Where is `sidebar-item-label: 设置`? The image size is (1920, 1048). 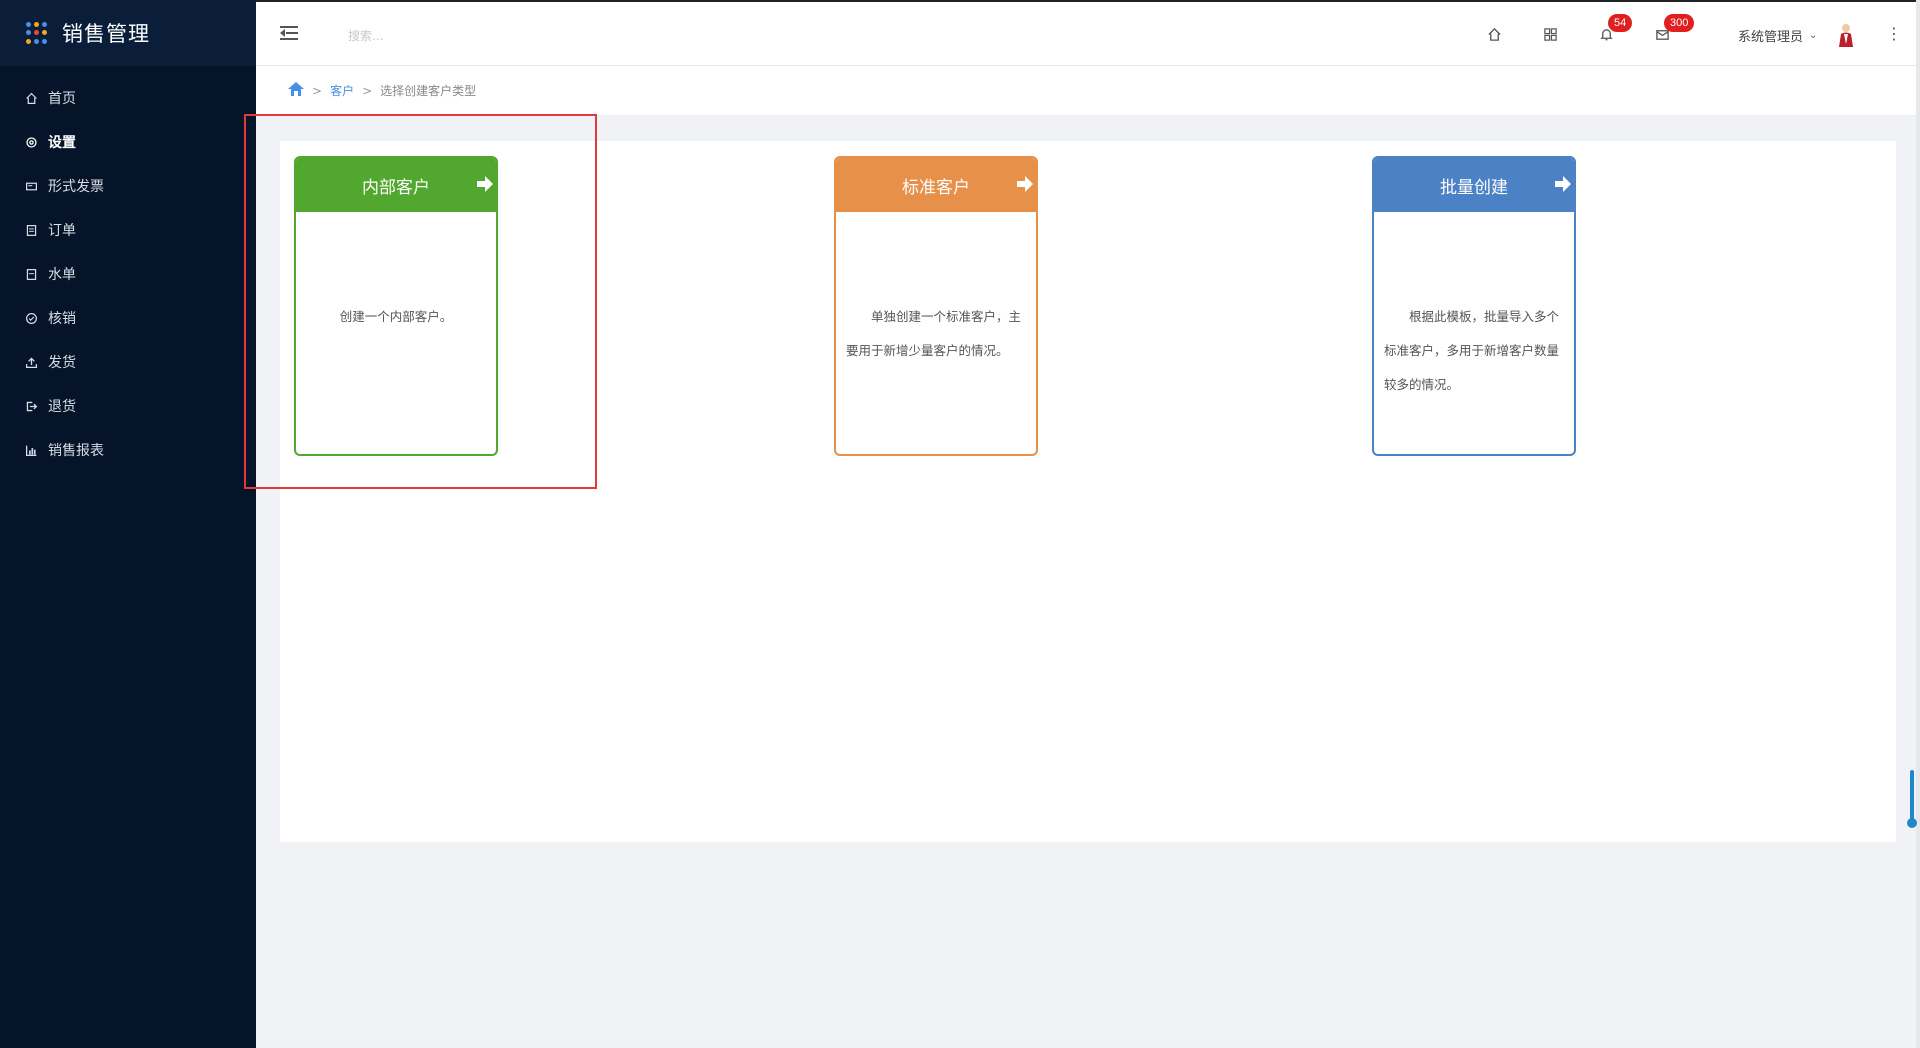
sidebar-item-label: 设置 is located at coordinates (62, 143).